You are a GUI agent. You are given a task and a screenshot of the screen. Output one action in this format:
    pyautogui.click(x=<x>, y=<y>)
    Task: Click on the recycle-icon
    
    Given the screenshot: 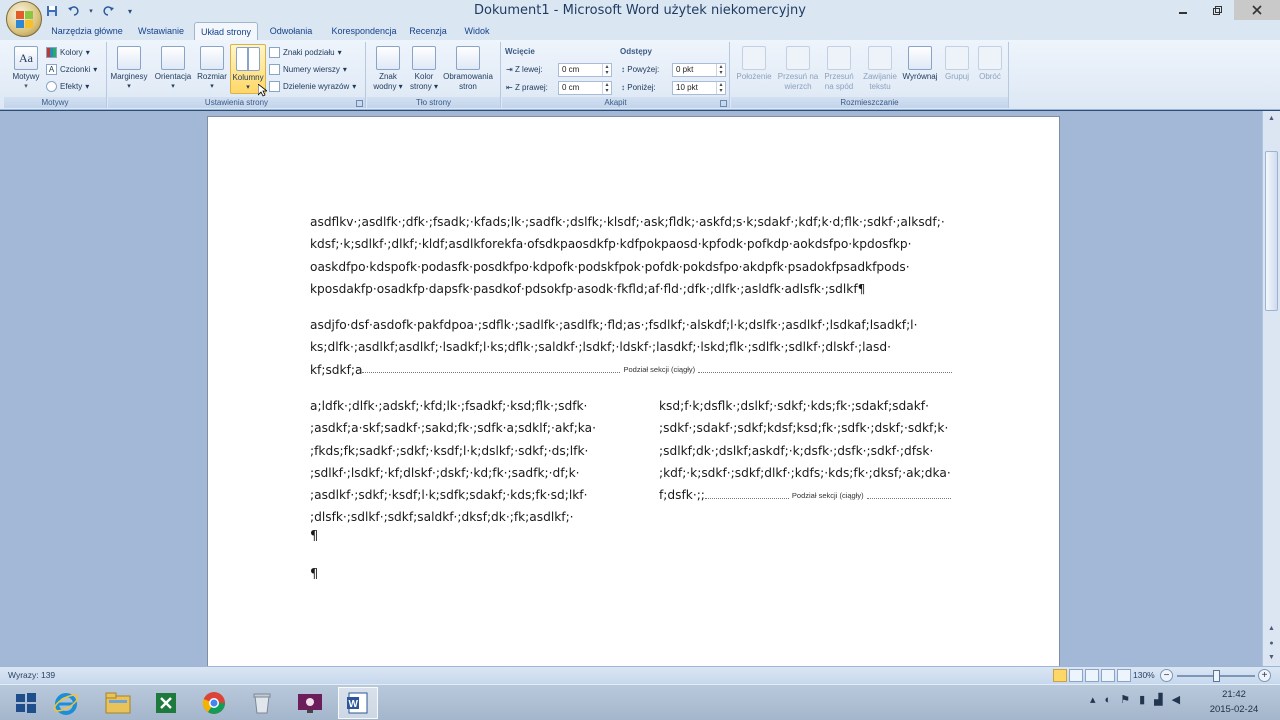 What is the action you would take?
    pyautogui.click(x=262, y=703)
    